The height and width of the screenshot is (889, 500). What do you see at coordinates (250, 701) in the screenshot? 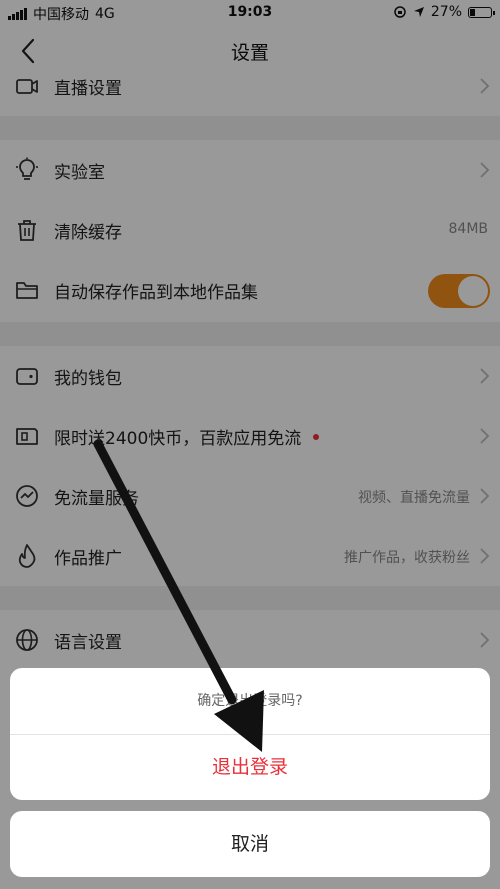
I see `confirm-question: 确定退出登录吗?` at bounding box center [250, 701].